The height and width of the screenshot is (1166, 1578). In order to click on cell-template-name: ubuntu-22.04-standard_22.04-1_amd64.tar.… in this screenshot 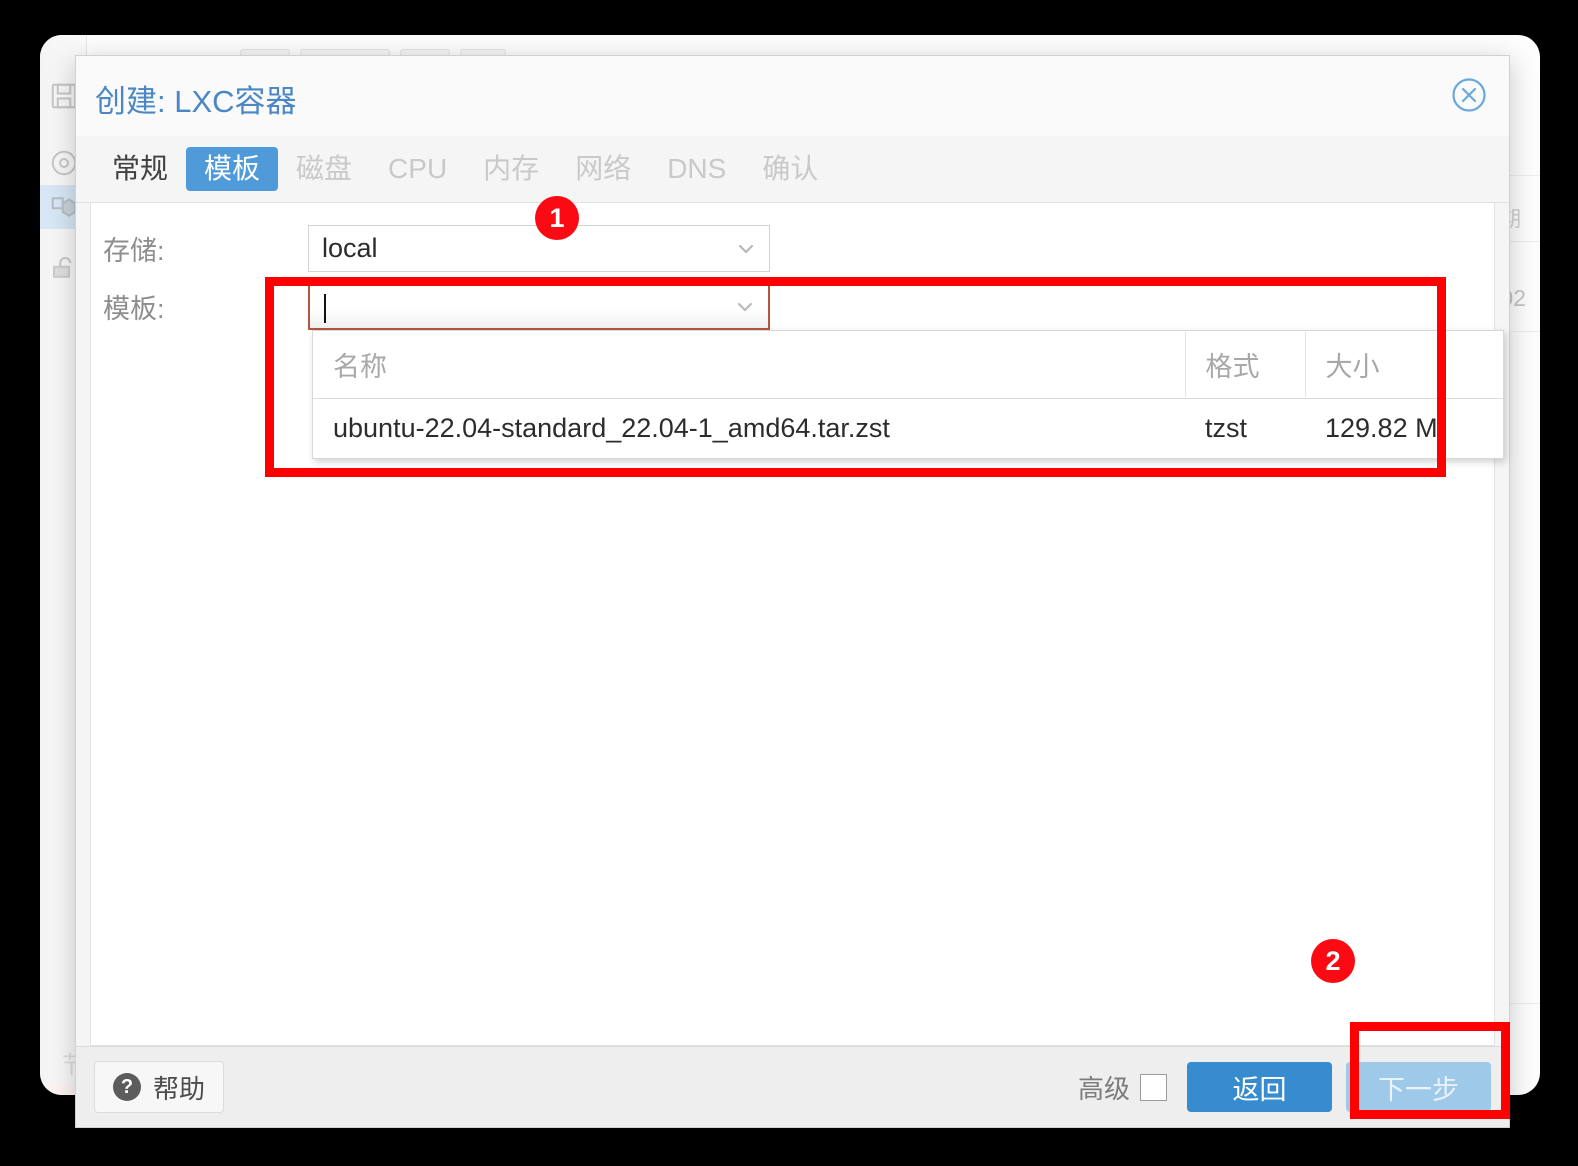, I will do `click(749, 428)`.